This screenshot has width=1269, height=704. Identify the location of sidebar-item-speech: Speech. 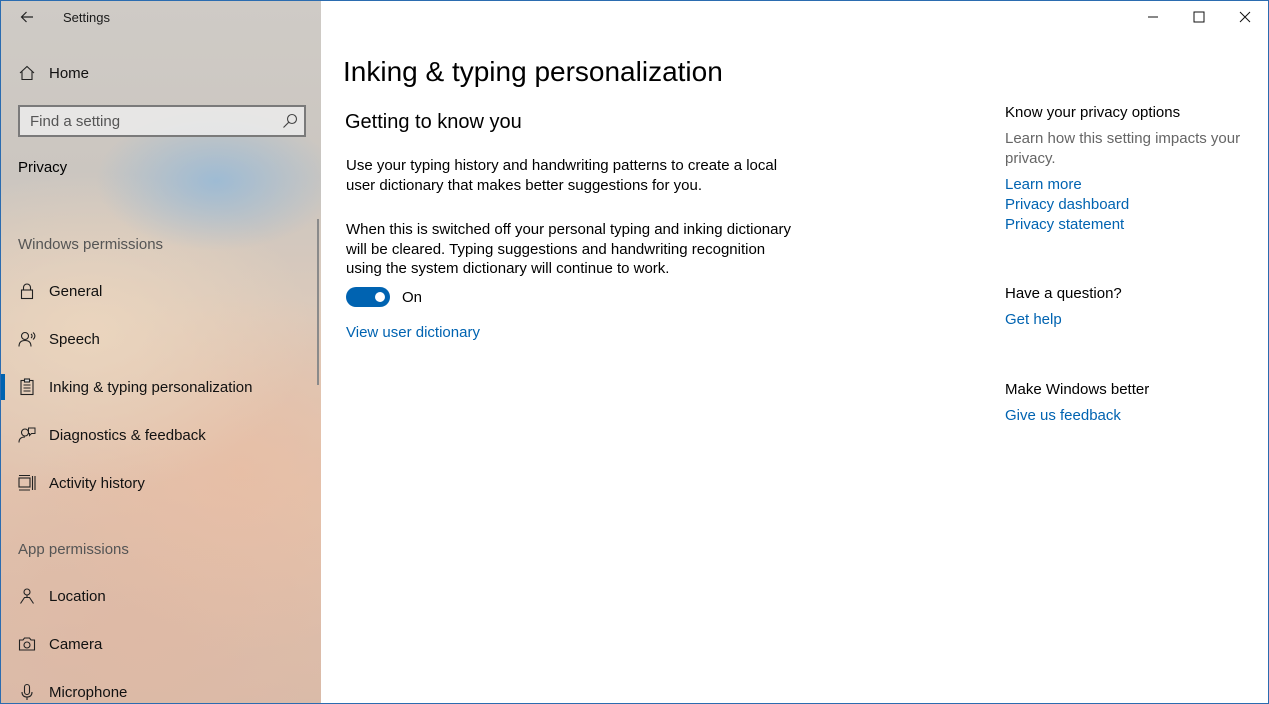
(161, 339).